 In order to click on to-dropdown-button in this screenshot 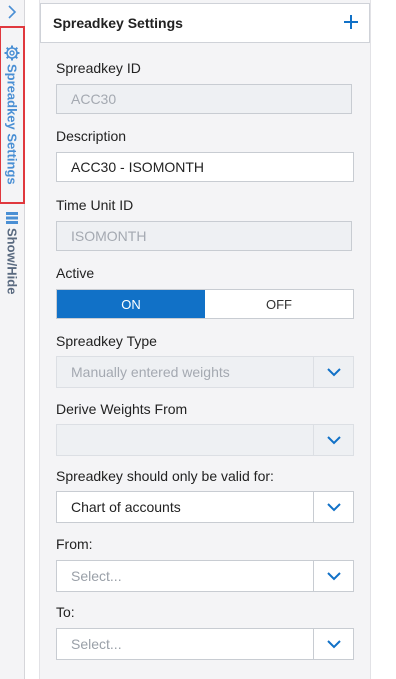, I will do `click(334, 644)`.